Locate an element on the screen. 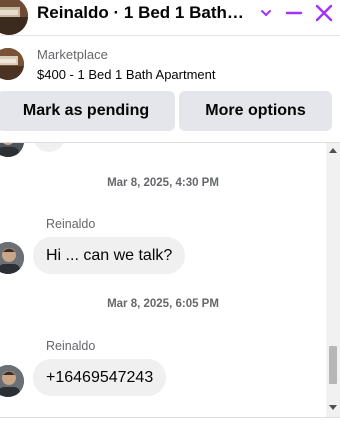 The height and width of the screenshot is (421, 340). message-bubble is located at coordinates (49, 147).